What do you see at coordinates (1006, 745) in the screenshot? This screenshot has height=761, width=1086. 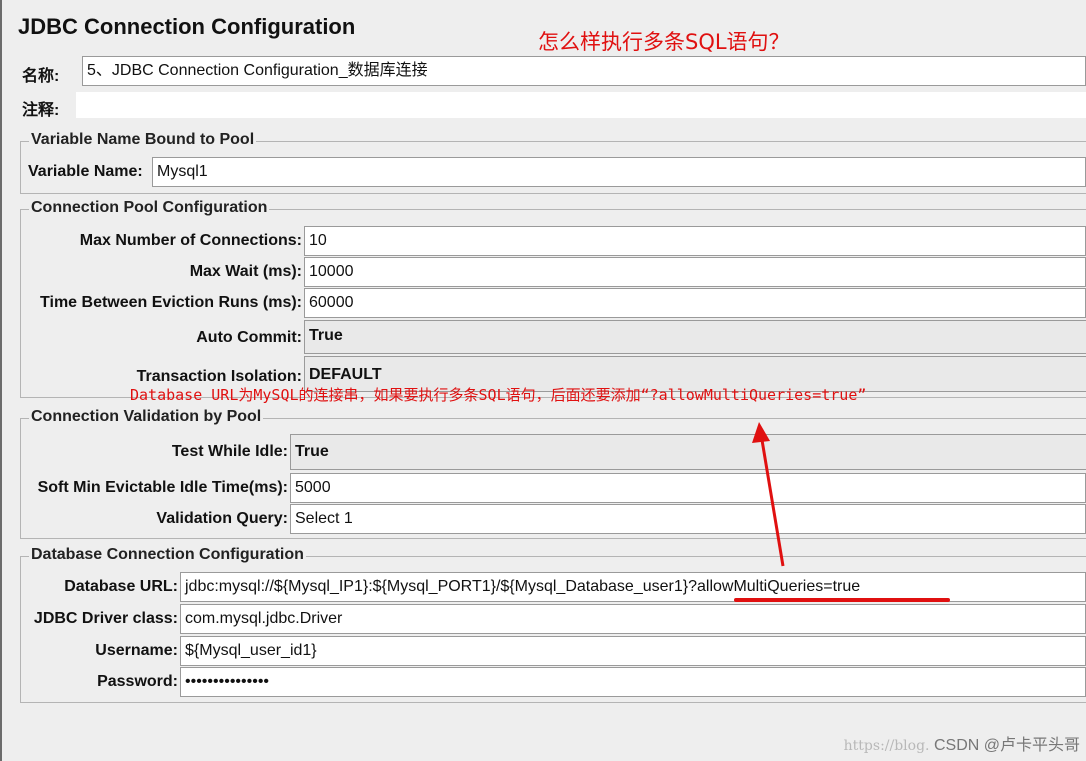 I see `watermark-text: CSDN @卢卡平头哥` at bounding box center [1006, 745].